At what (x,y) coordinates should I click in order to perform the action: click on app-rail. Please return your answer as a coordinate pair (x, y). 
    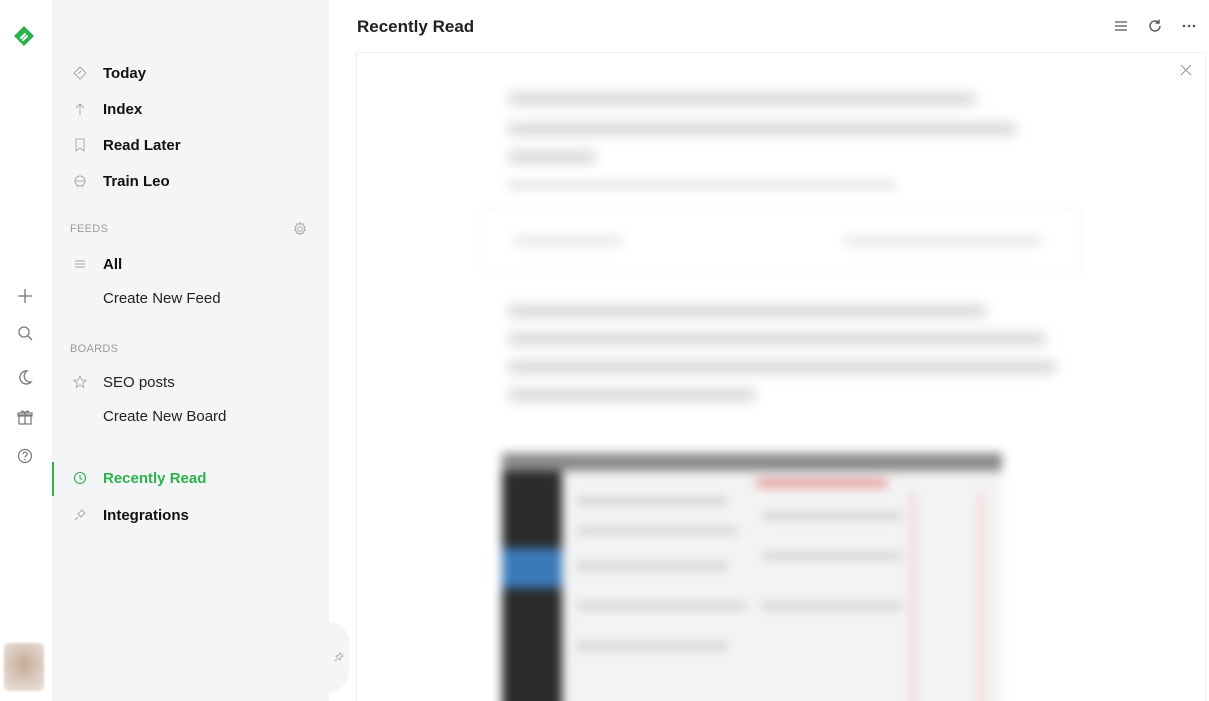
    Looking at the image, I should click on (26, 350).